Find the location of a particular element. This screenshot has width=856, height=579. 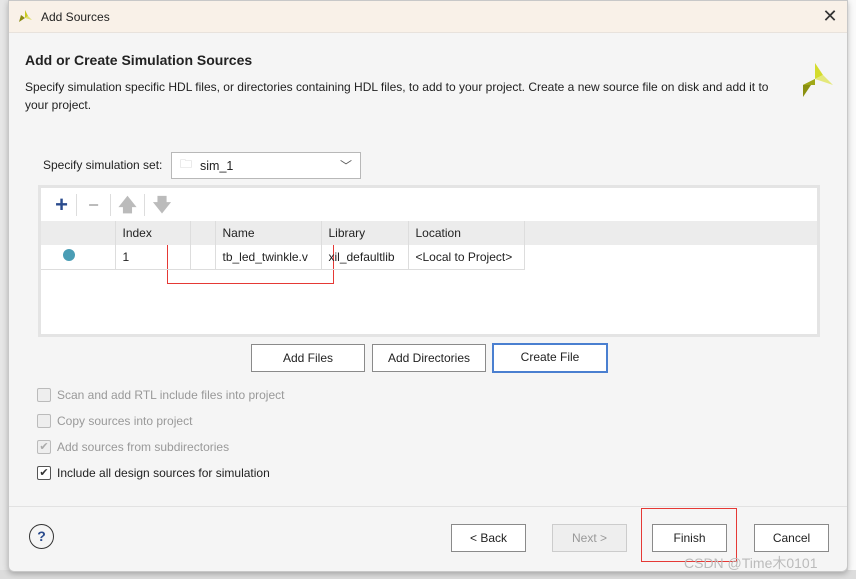

simulation-set-value: sim_1 is located at coordinates (217, 165).